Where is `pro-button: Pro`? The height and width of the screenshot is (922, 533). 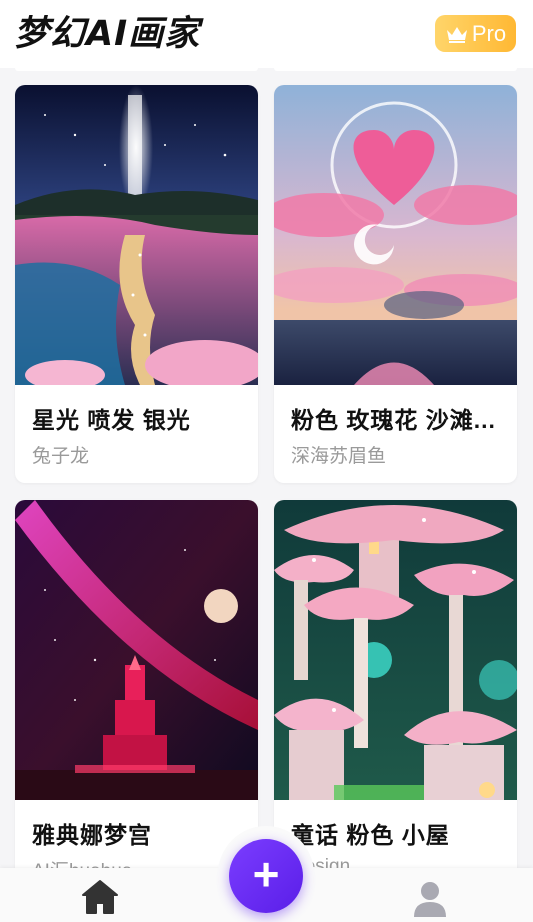
pro-button: Pro is located at coordinates (475, 33).